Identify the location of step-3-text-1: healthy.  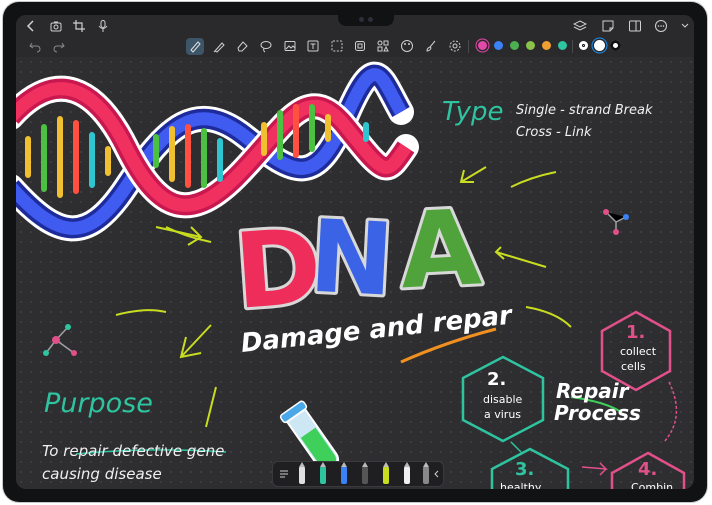
(521, 485).